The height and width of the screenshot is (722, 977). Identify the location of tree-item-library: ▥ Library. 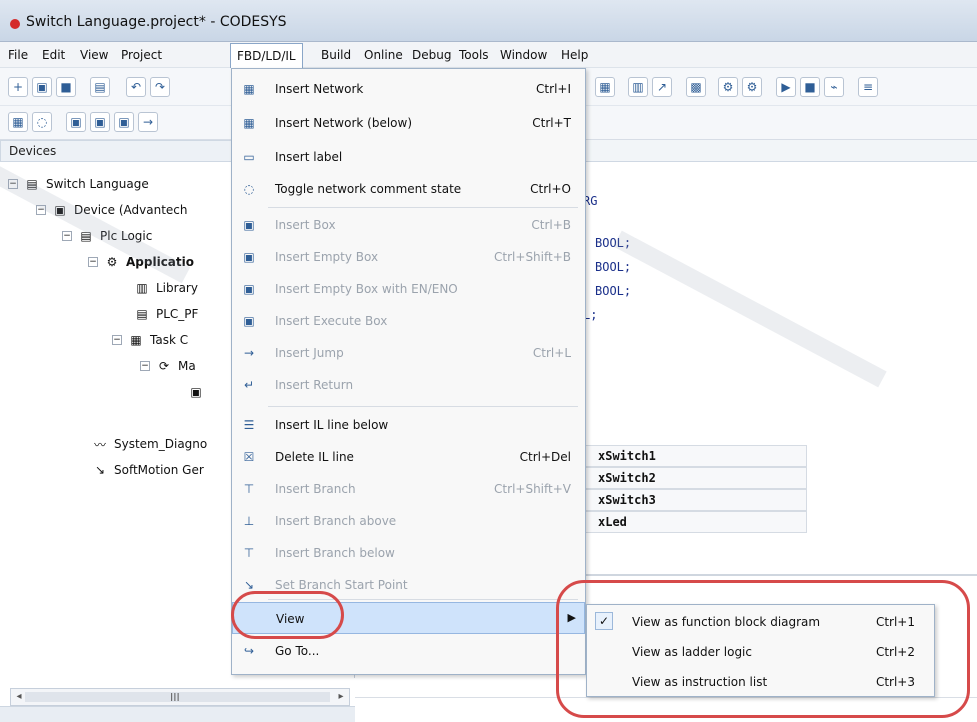
(166, 288).